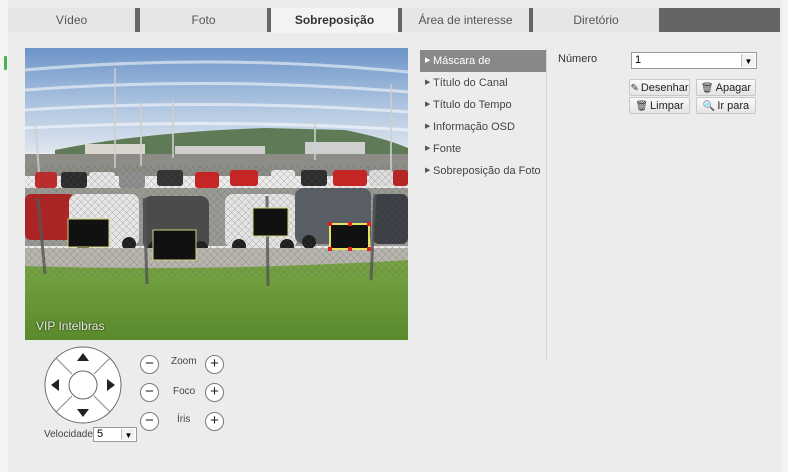 The width and height of the screenshot is (788, 472). What do you see at coordinates (184, 391) in the screenshot?
I see `foco-label: Foco` at bounding box center [184, 391].